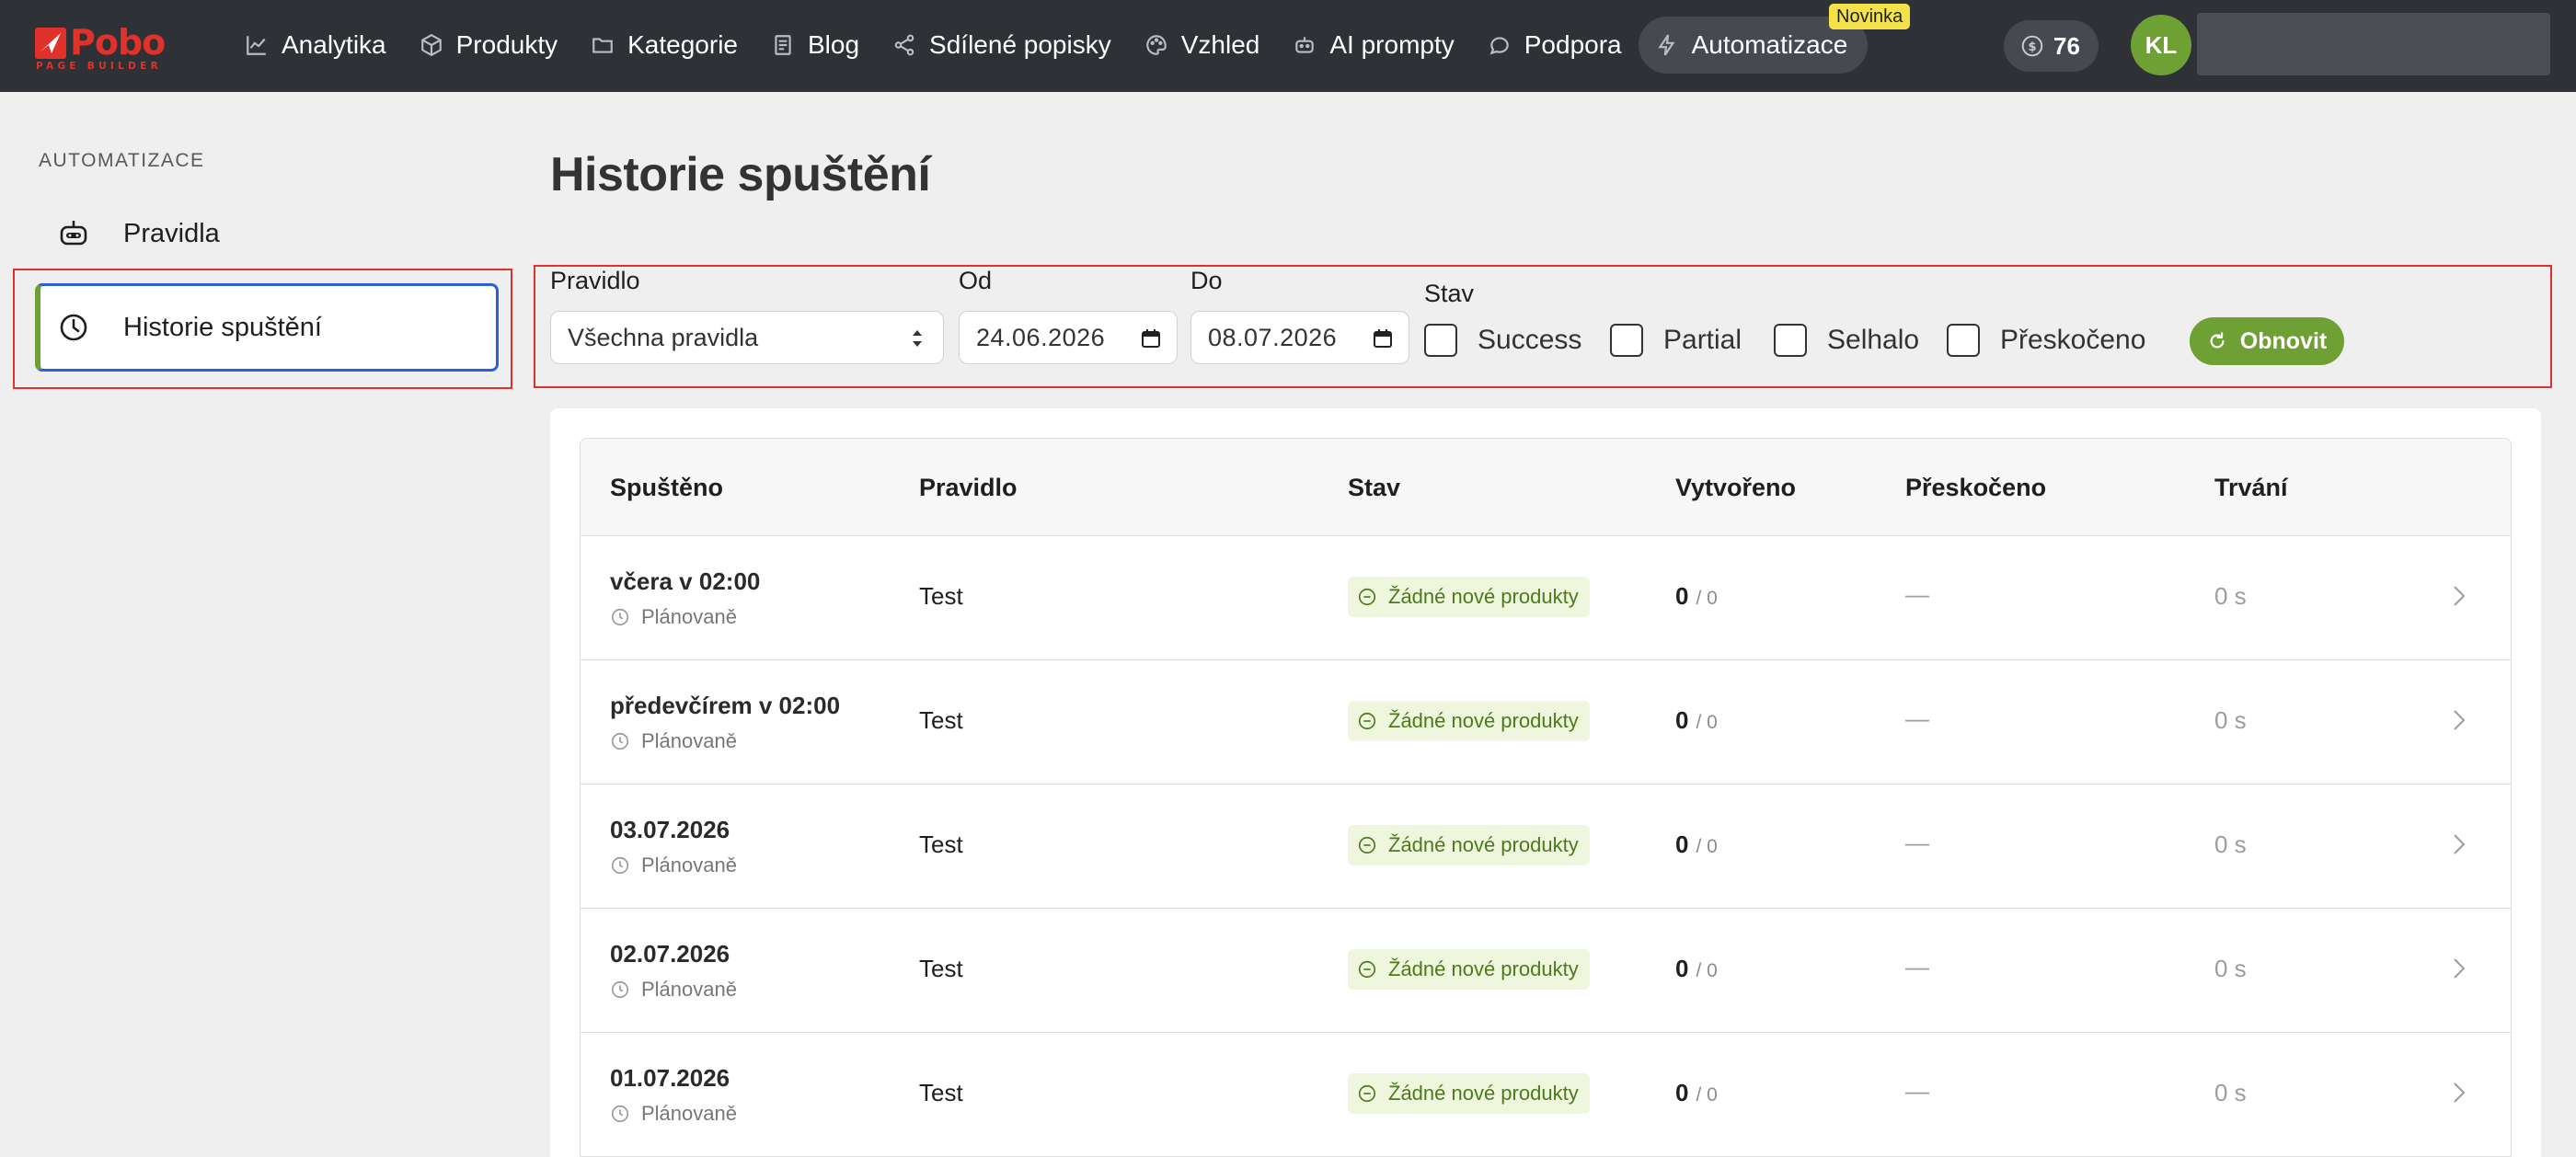 The image size is (2576, 1157). Describe the element at coordinates (2251, 488) in the screenshot. I see `column-header-trvani: Trvání` at that location.